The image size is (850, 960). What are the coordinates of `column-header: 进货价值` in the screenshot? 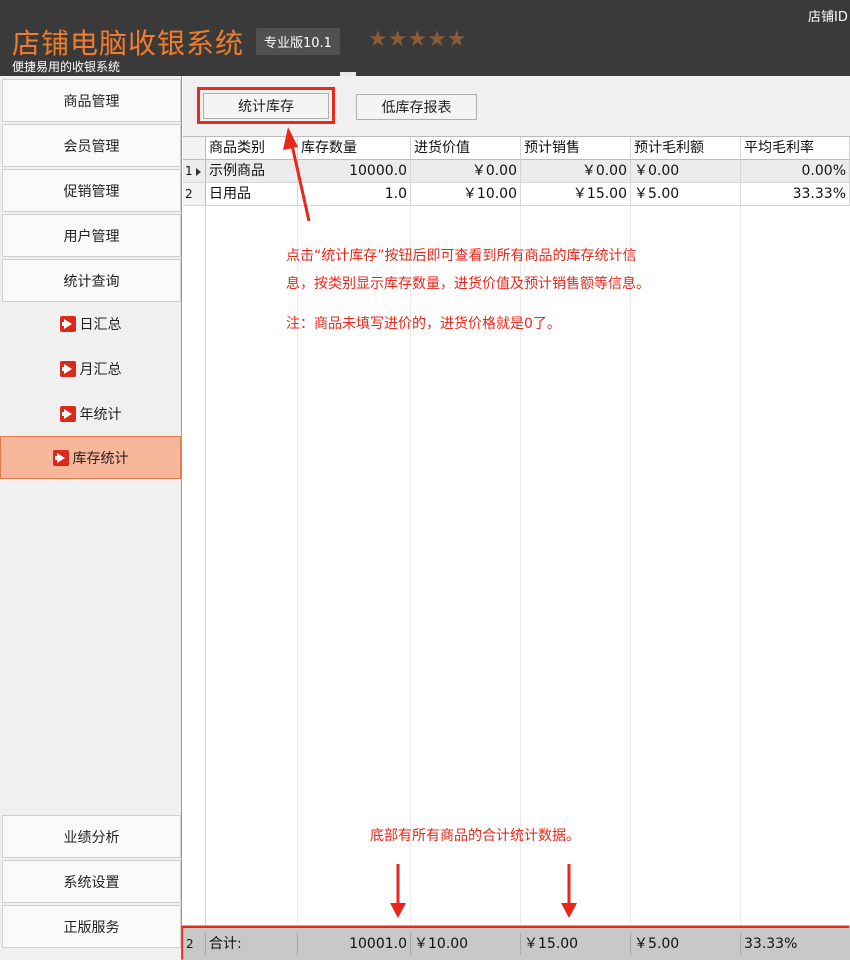 It's located at (466, 148).